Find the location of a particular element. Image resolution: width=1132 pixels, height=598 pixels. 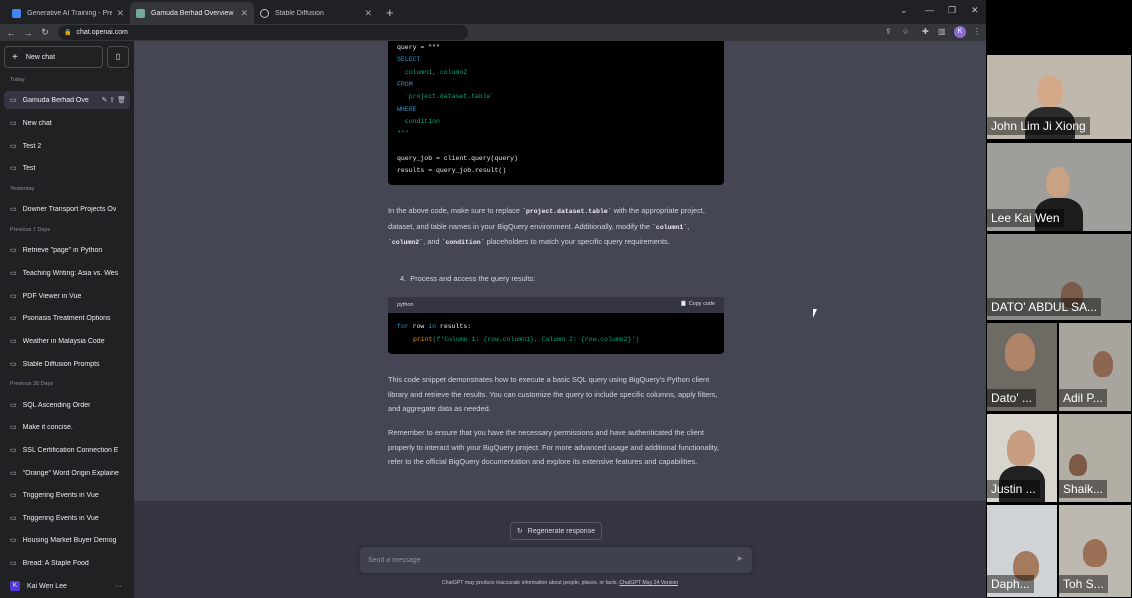

history-item: ▭ Downer Transport Projects Ov is located at coordinates (67, 209).